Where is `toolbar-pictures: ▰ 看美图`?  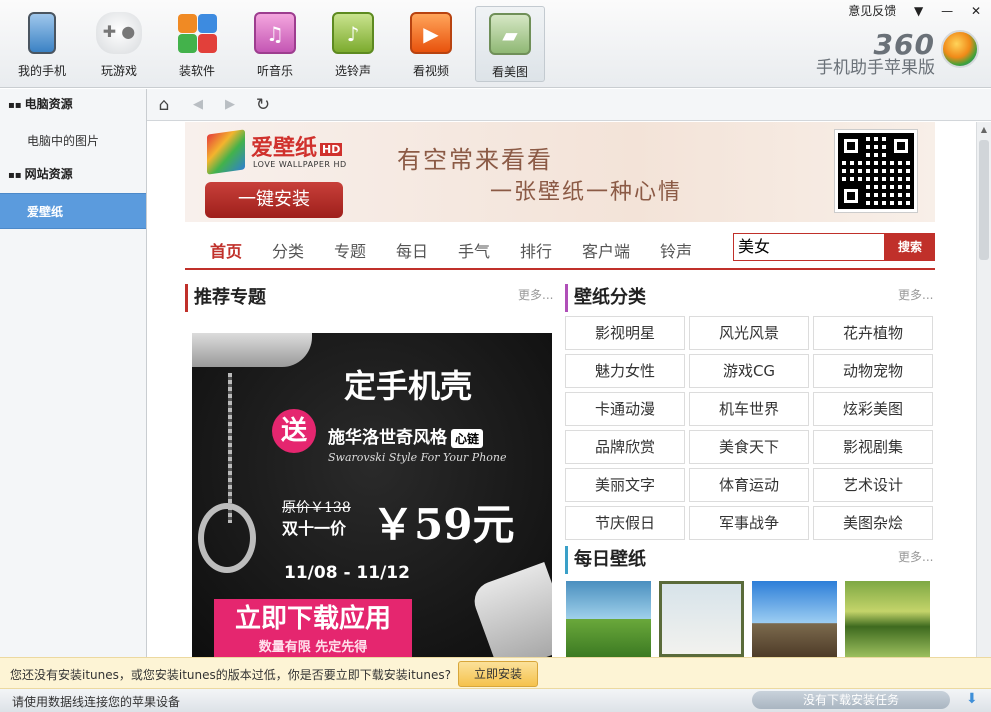 toolbar-pictures: ▰ 看美图 is located at coordinates (510, 44).